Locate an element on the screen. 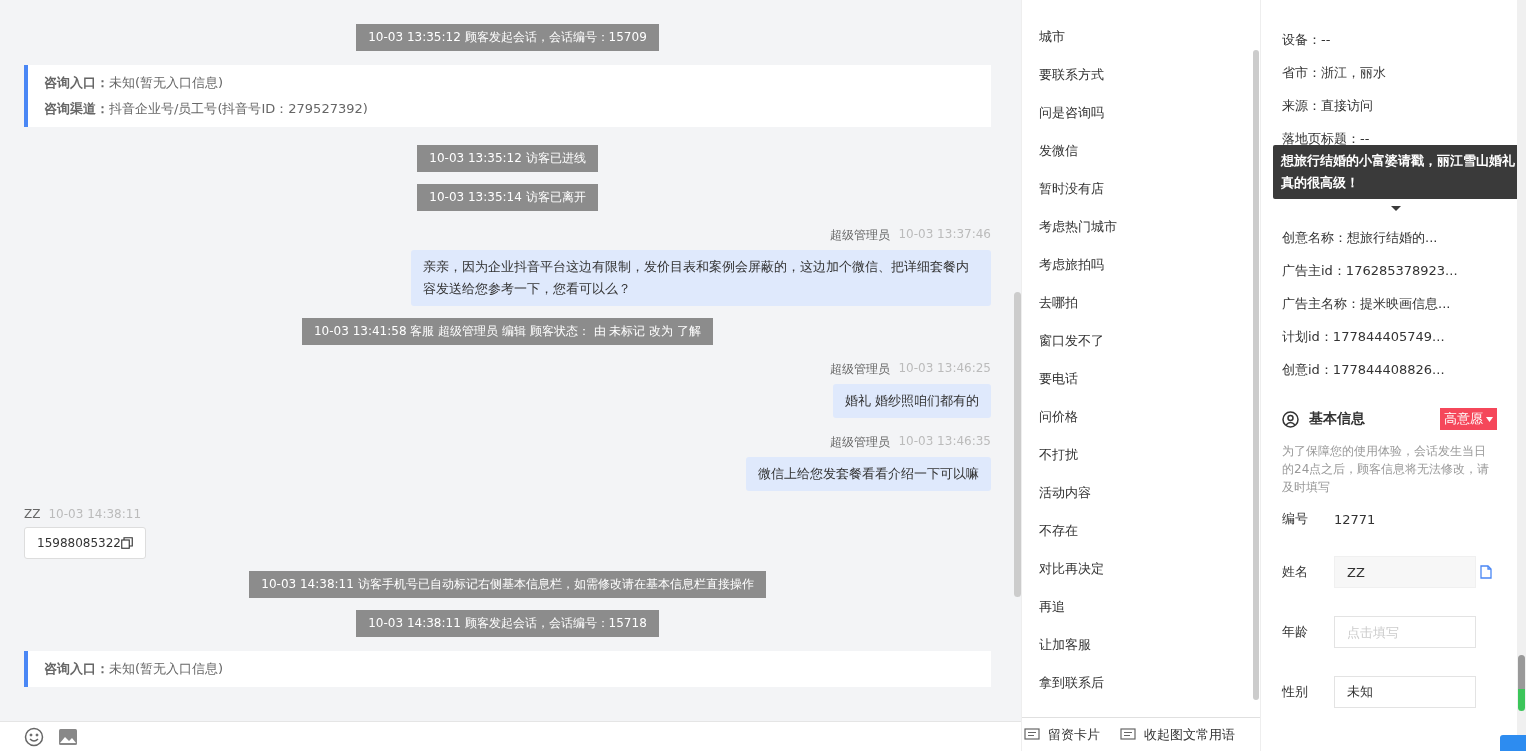  visit-info-row-text: 落地页标题：-- is located at coordinates (1326, 139).